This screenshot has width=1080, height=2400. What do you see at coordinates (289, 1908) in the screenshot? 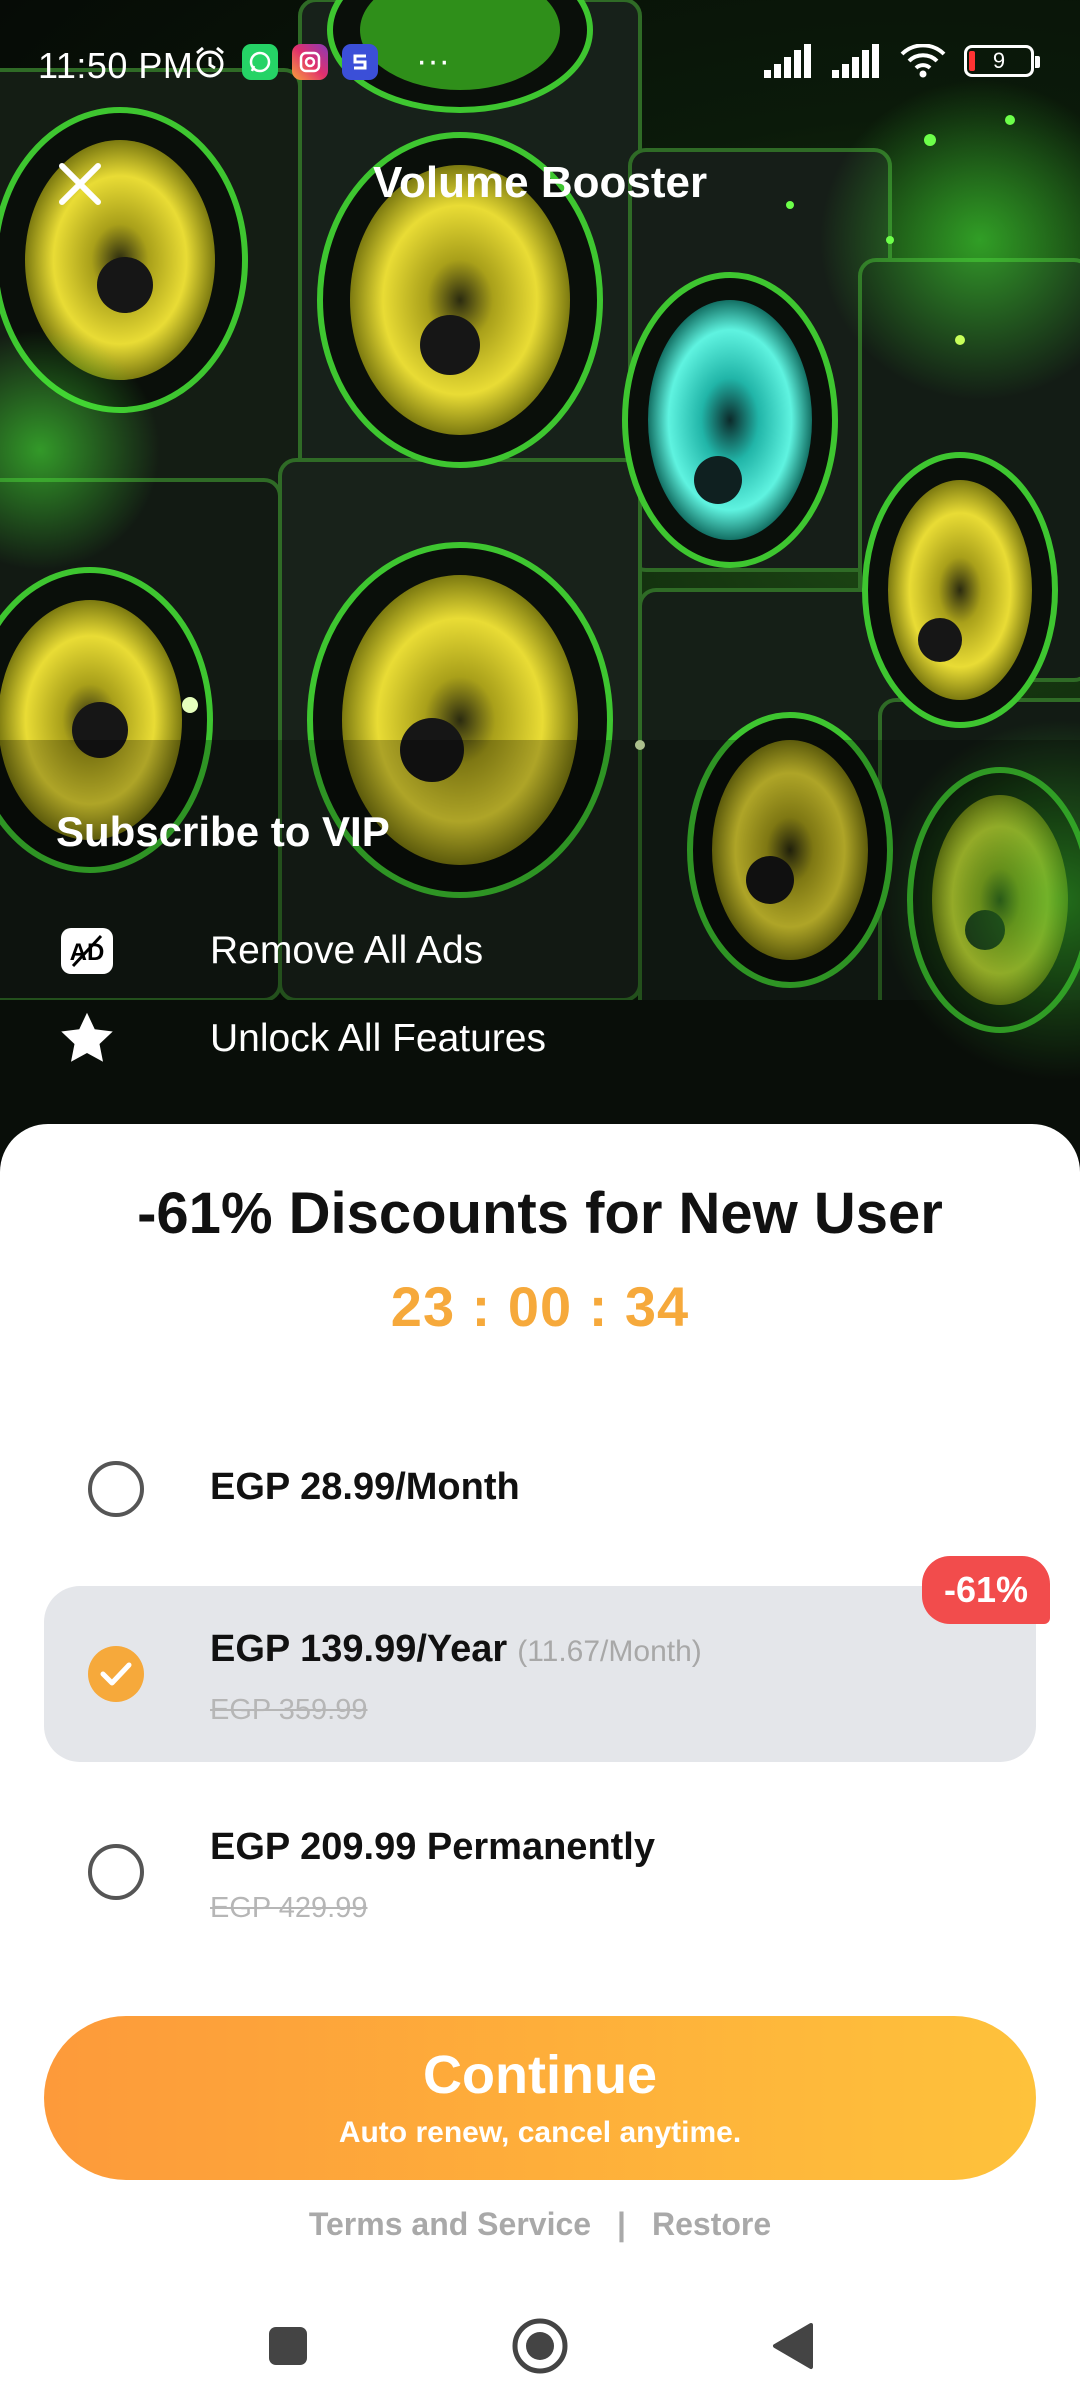
I see `plan-original-price: EGP 429.99` at bounding box center [289, 1908].